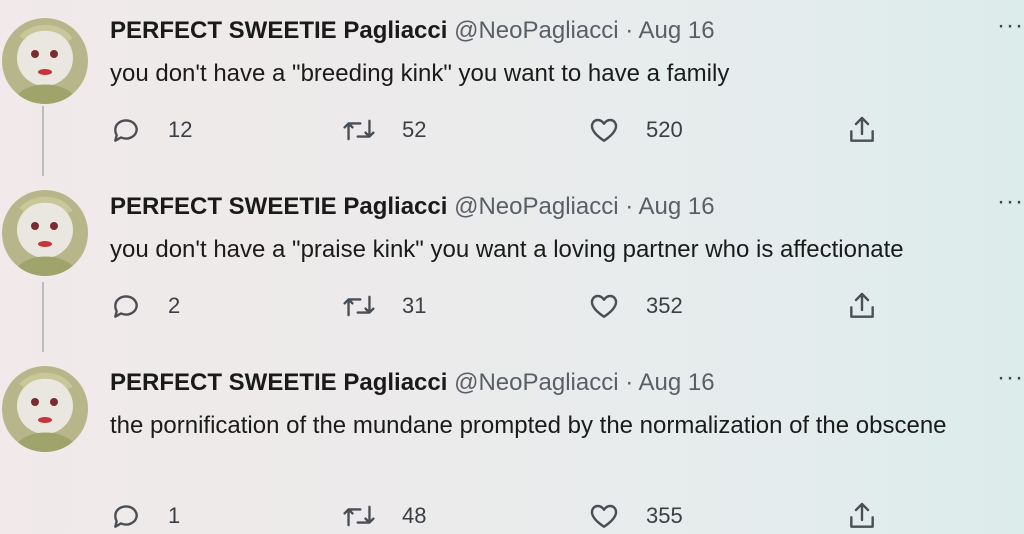 The image size is (1024, 534). What do you see at coordinates (414, 515) in the screenshot?
I see `retweet-count: 48` at bounding box center [414, 515].